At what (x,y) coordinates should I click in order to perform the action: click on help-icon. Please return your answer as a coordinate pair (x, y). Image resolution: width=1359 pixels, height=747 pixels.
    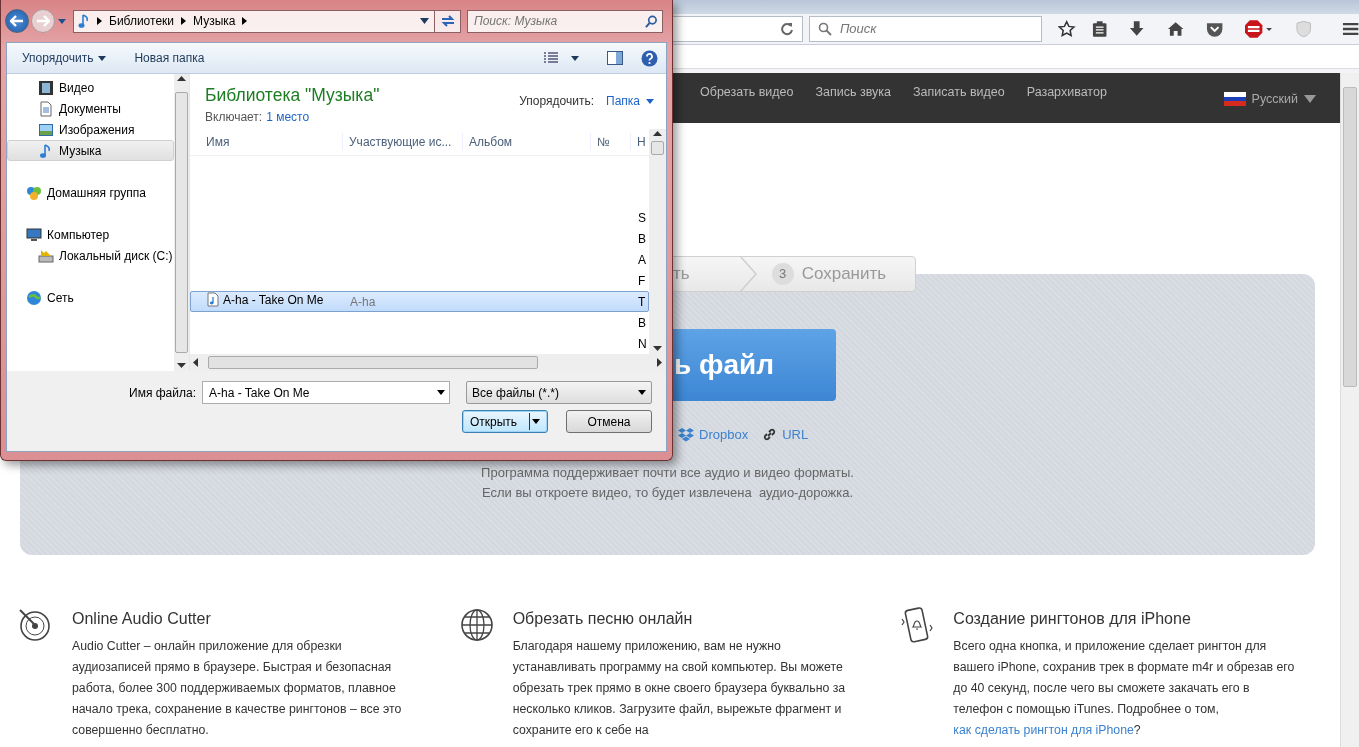
    Looking at the image, I should click on (649, 58).